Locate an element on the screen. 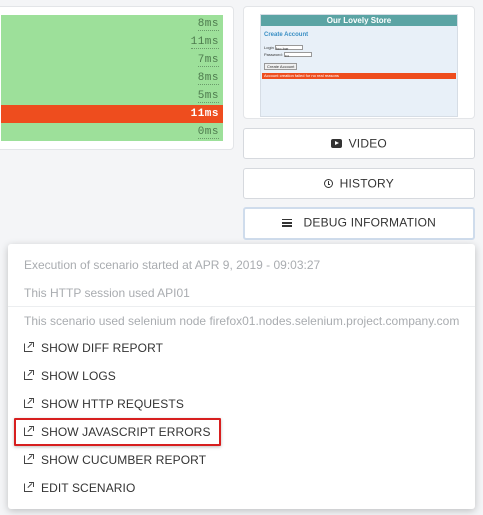  debug-information-button: DEBUG INFORMATION is located at coordinates (359, 223).